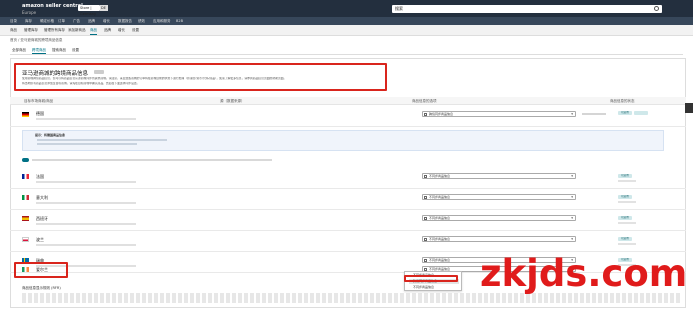  I want to click on country-name: 西班牙, so click(42, 218).